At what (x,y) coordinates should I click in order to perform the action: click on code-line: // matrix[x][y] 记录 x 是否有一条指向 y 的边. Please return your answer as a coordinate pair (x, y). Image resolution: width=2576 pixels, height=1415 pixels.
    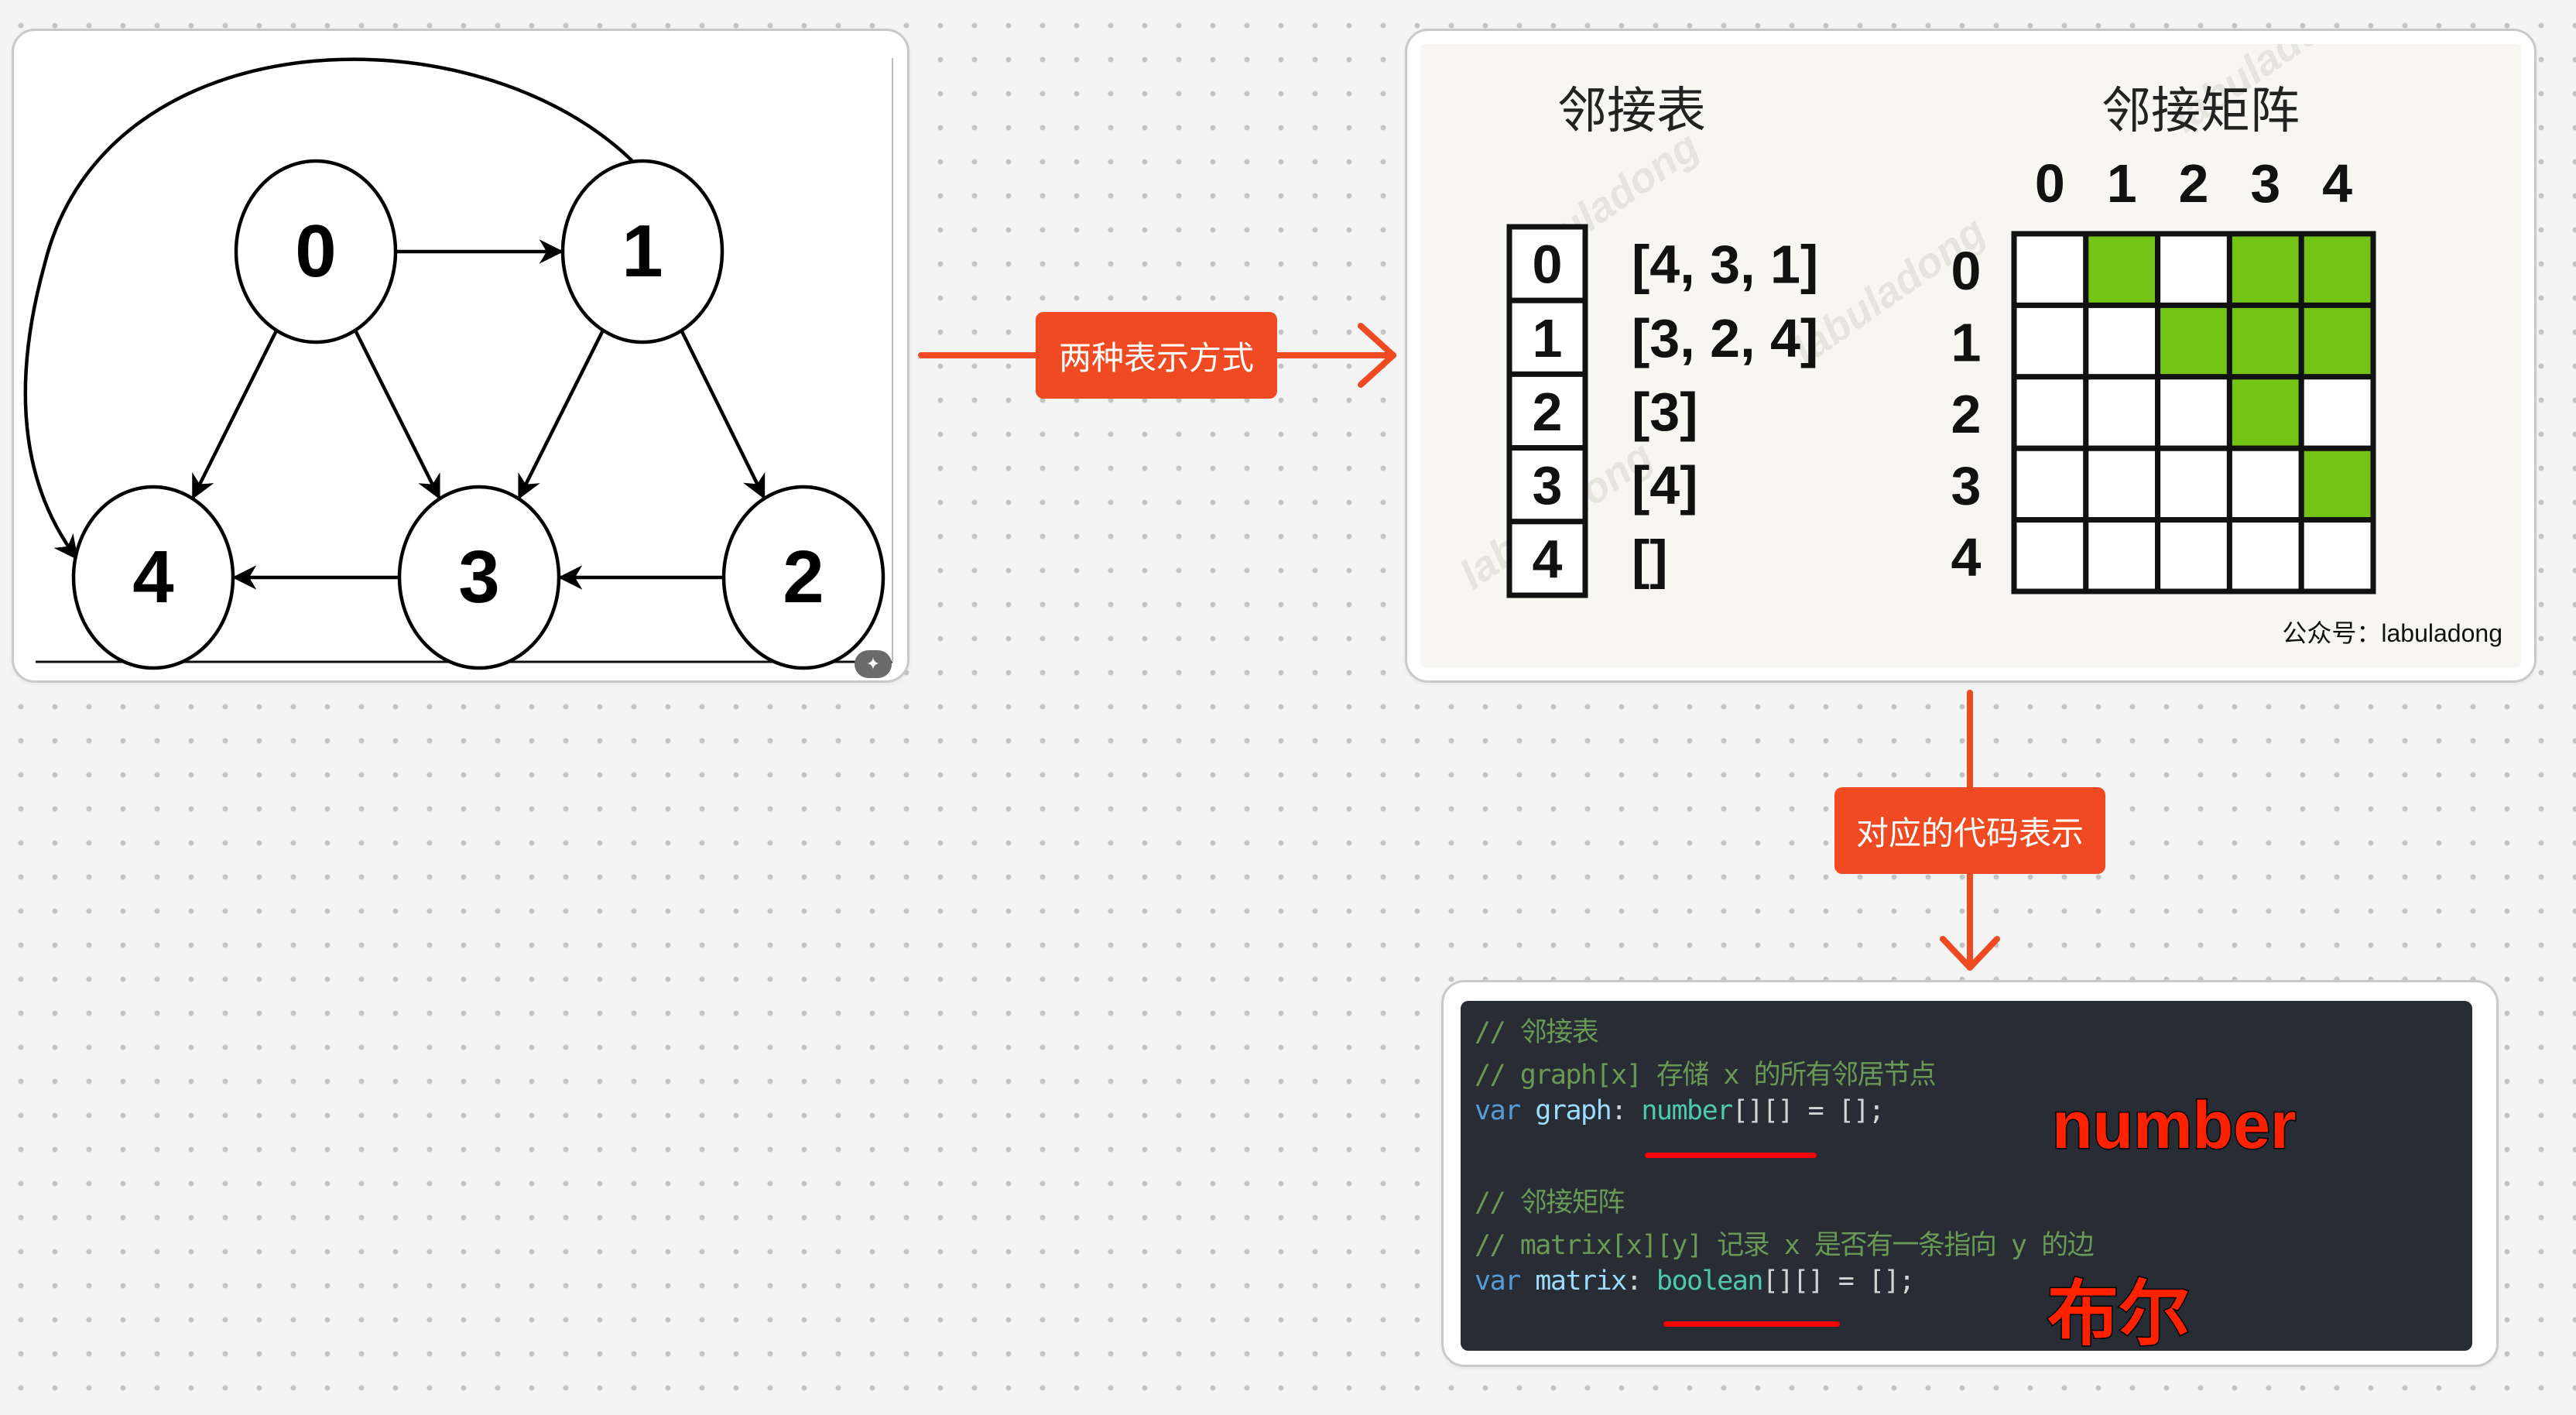
    Looking at the image, I should click on (1785, 1243).